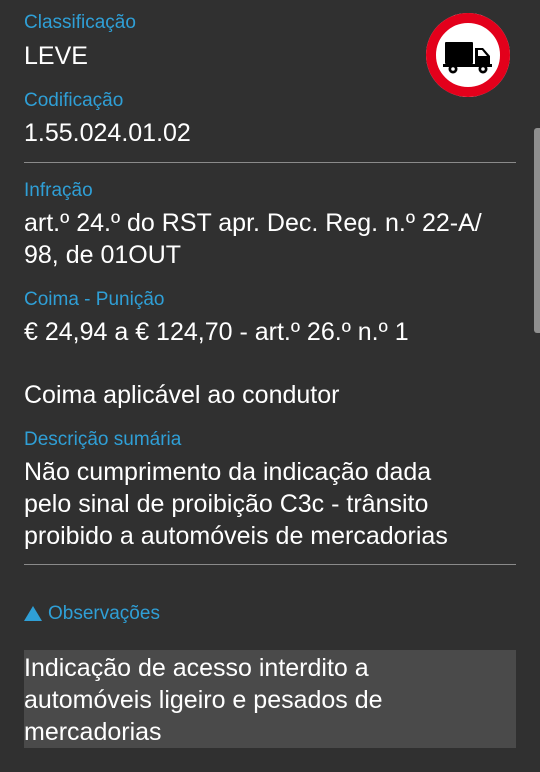 The height and width of the screenshot is (772, 540). What do you see at coordinates (216, 332) in the screenshot?
I see `coima-value: € 24,94 a € 124,70 - art.º 26.º n.º 1` at bounding box center [216, 332].